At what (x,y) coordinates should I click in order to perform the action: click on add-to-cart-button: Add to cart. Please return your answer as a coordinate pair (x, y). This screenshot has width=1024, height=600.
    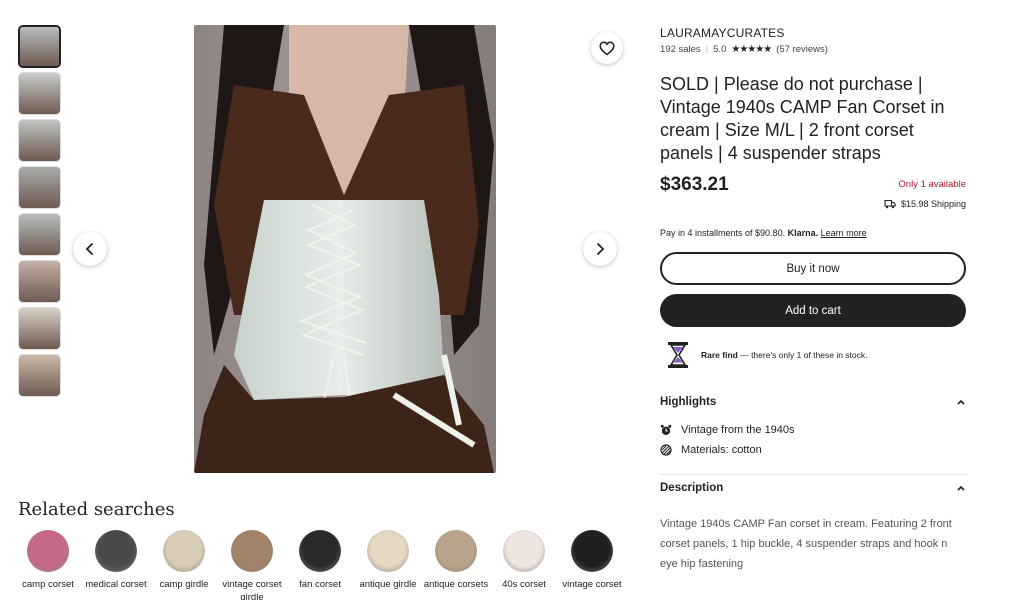
    Looking at the image, I should click on (813, 310).